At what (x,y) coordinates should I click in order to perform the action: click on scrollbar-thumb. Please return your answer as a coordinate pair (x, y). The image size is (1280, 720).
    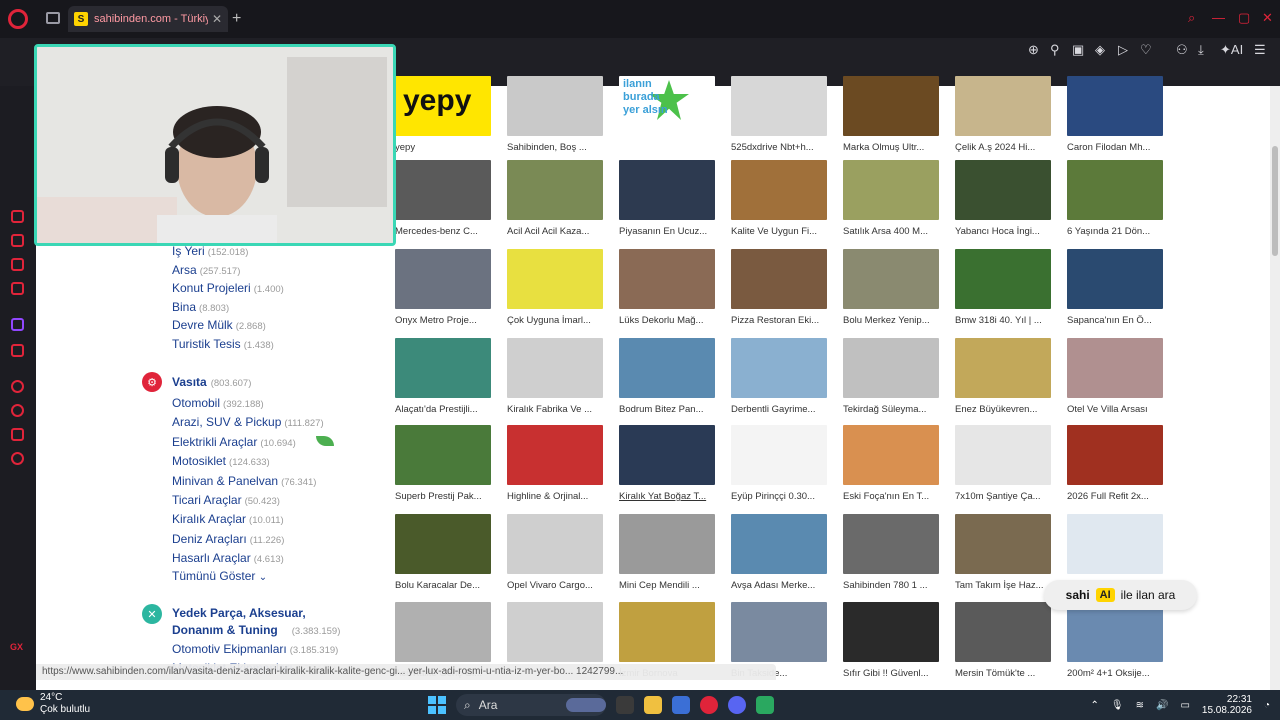
    Looking at the image, I should click on (1275, 201).